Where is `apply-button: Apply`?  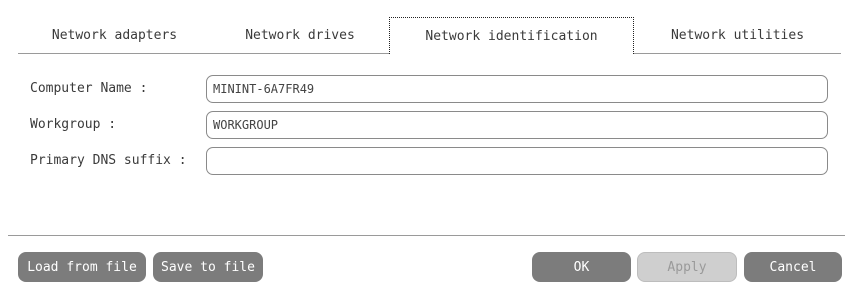
apply-button: Apply is located at coordinates (687, 267).